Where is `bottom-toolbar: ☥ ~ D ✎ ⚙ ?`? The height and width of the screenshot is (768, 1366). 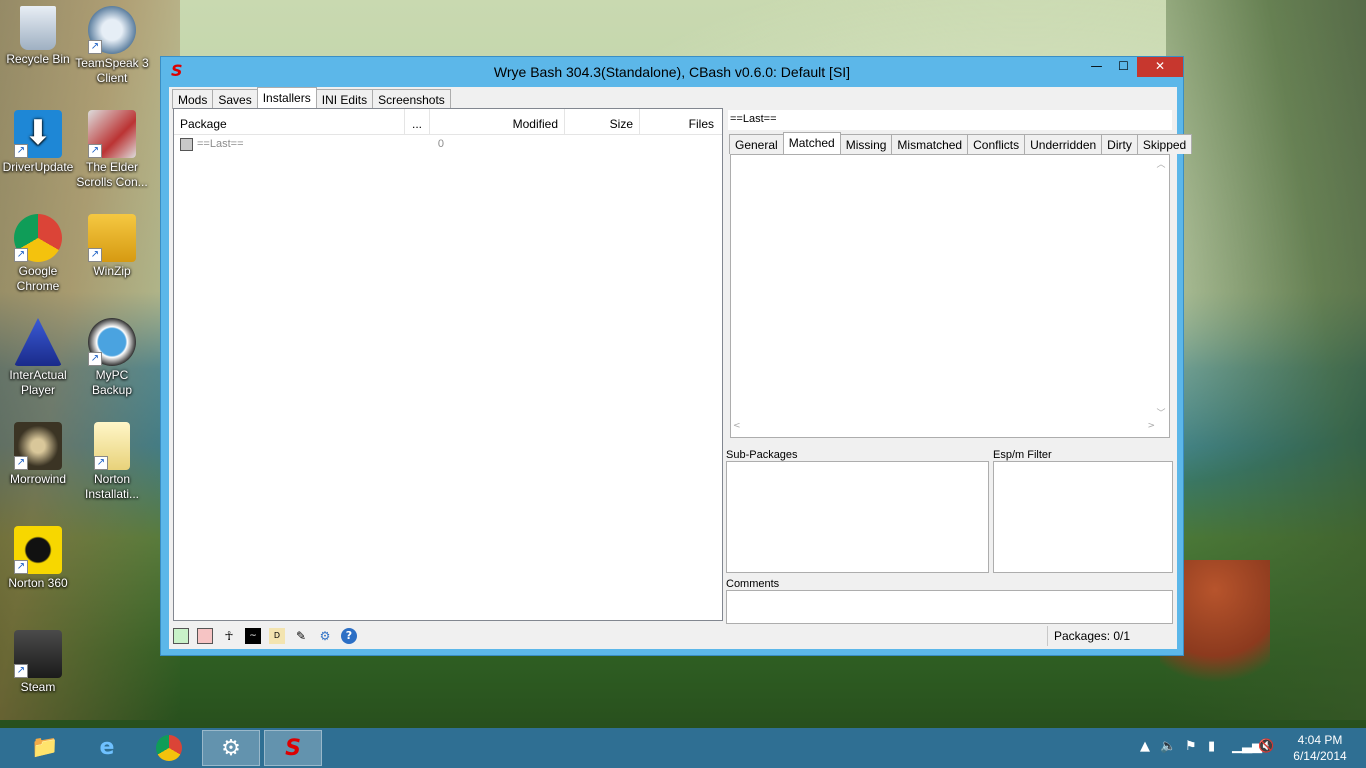
bottom-toolbar: ☥ ~ D ✎ ⚙ ? is located at coordinates (265, 636).